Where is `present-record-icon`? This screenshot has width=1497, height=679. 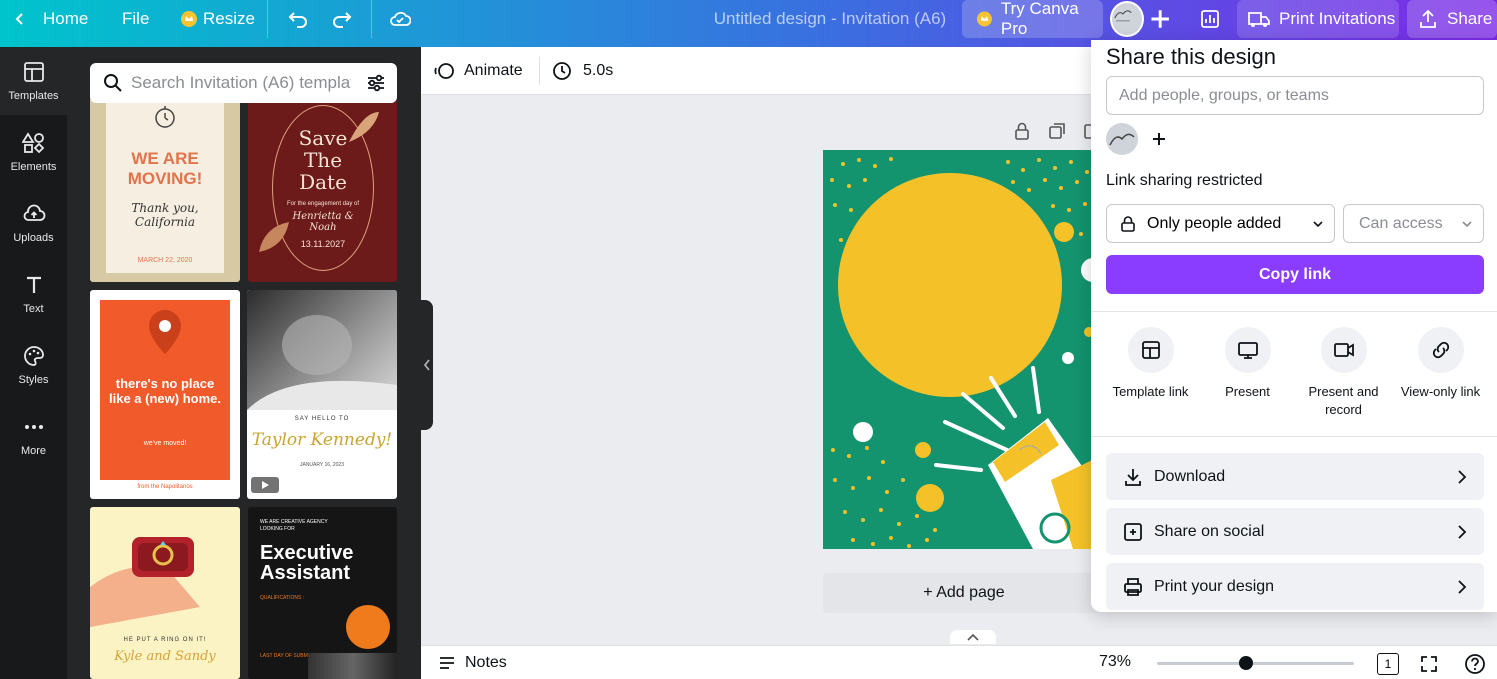 present-record-icon is located at coordinates (1343, 350).